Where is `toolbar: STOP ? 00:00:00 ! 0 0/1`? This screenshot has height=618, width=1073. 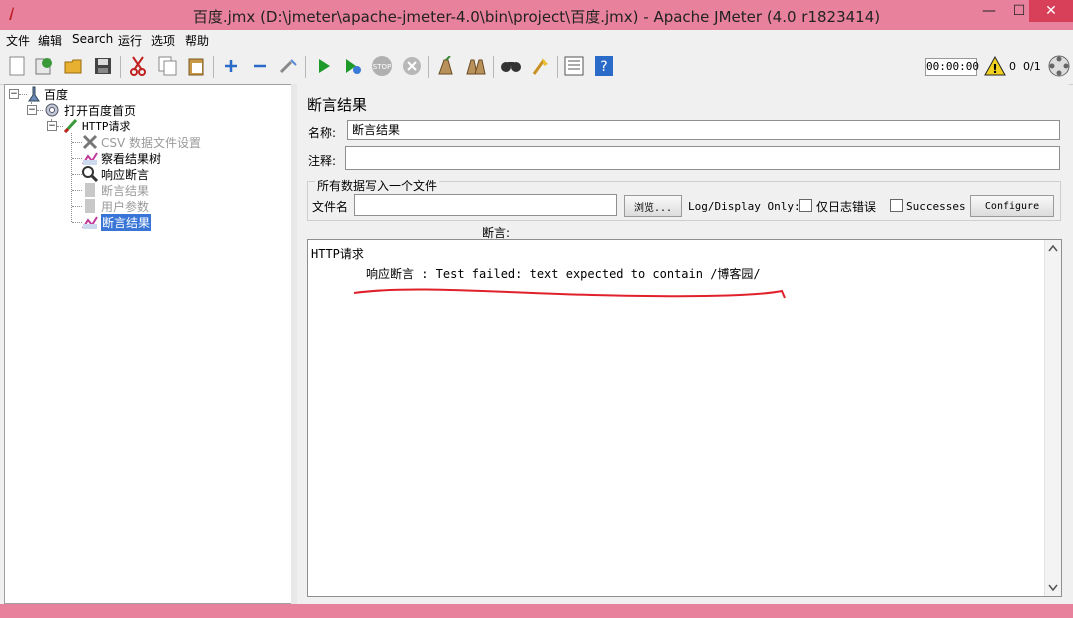 toolbar: STOP ? 00:00:00 ! 0 0/1 is located at coordinates (536, 67).